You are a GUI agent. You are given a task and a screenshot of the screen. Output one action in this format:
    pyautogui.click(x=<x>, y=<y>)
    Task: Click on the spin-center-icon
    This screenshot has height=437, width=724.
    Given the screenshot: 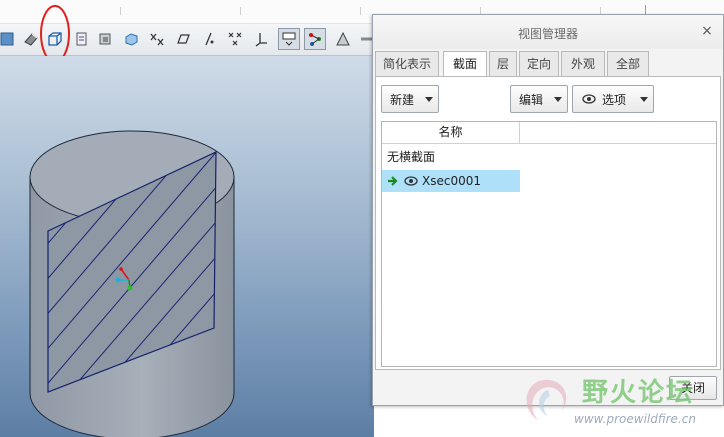 What is the action you would take?
    pyautogui.click(x=261, y=39)
    